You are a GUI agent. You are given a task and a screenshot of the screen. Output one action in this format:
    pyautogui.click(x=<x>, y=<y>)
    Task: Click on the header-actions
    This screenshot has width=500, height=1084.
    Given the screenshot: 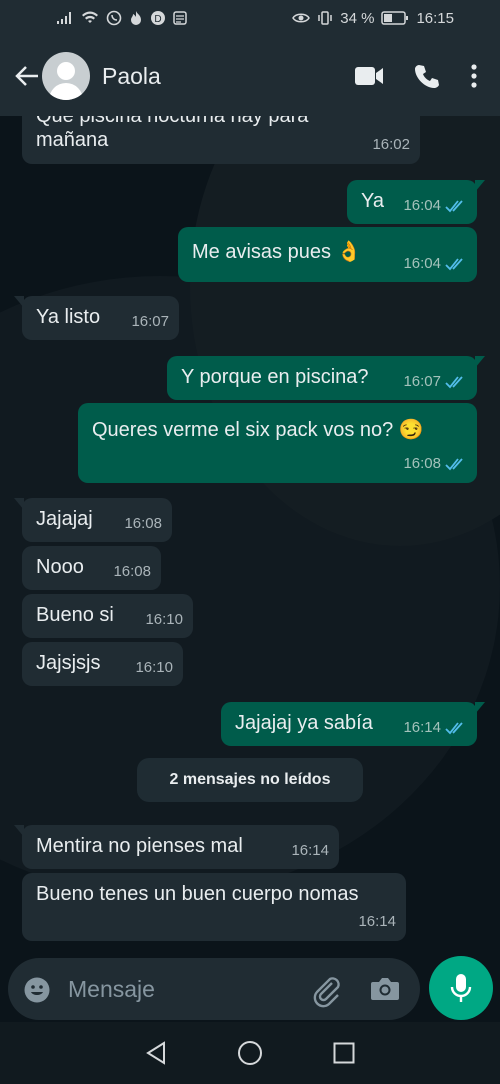 What is the action you would take?
    pyautogui.click(x=416, y=76)
    